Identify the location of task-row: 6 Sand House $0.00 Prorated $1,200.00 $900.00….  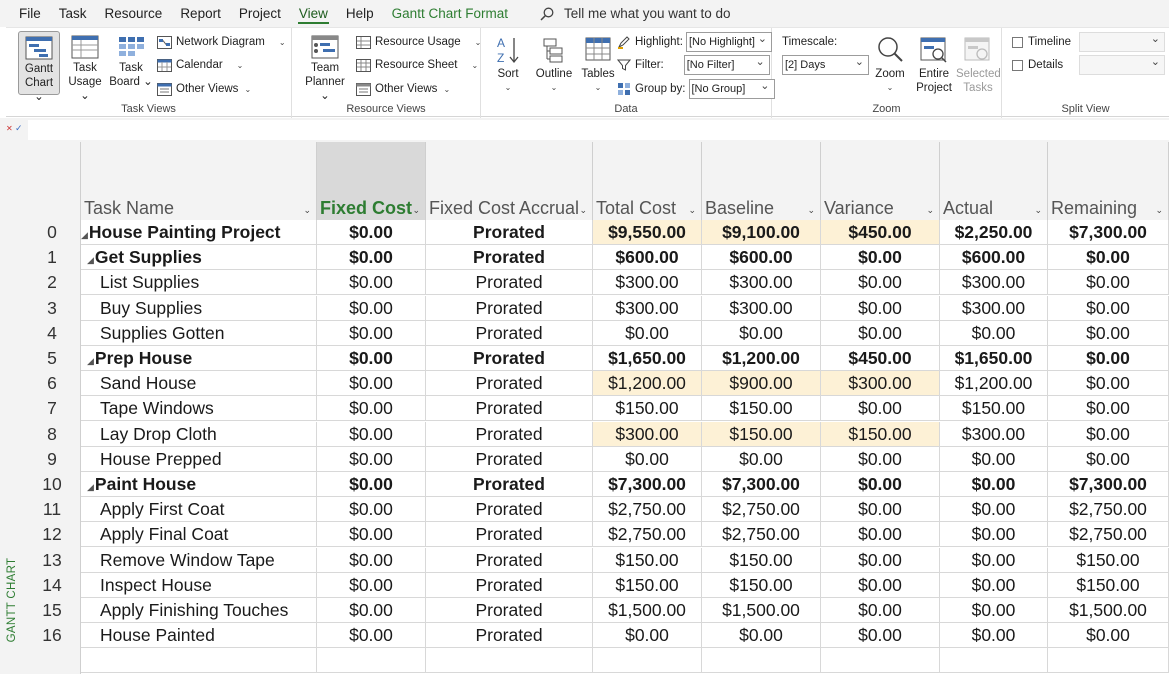
(596, 384).